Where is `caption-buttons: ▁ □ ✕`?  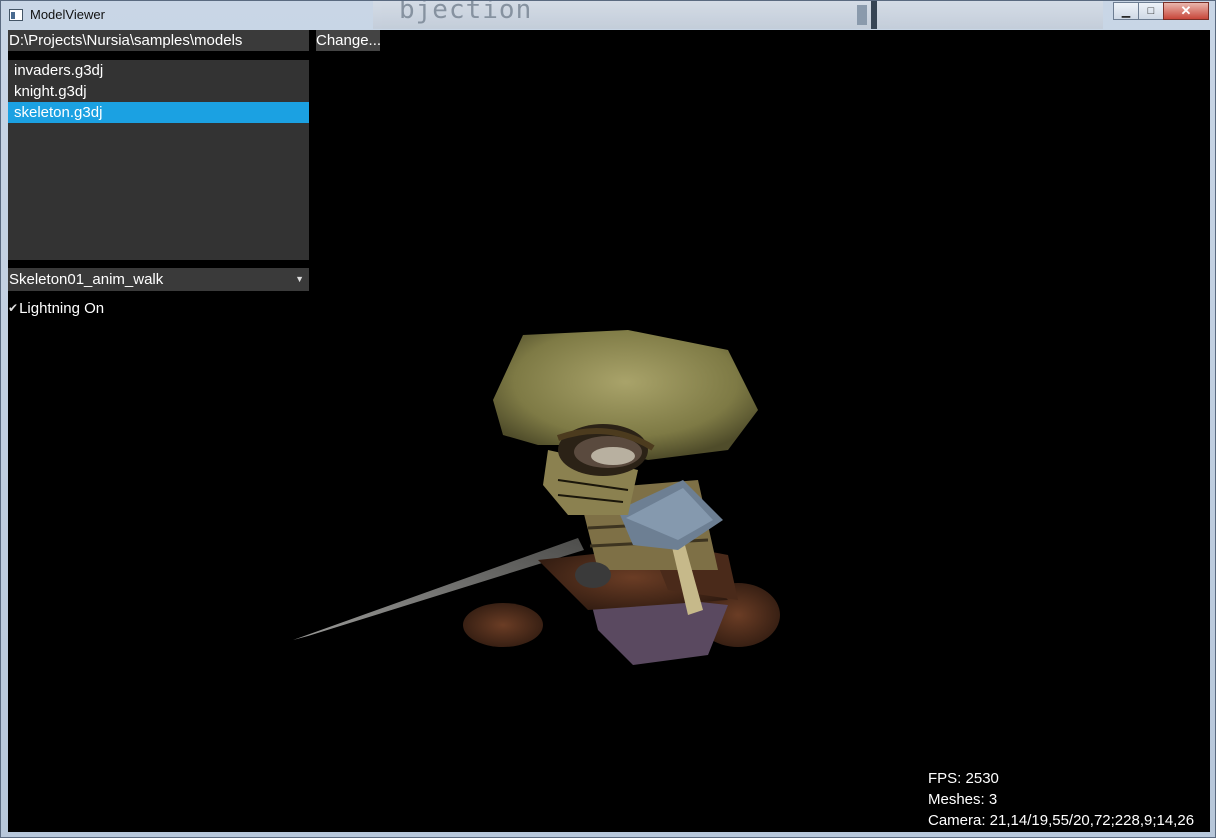 caption-buttons: ▁ □ ✕ is located at coordinates (1161, 11).